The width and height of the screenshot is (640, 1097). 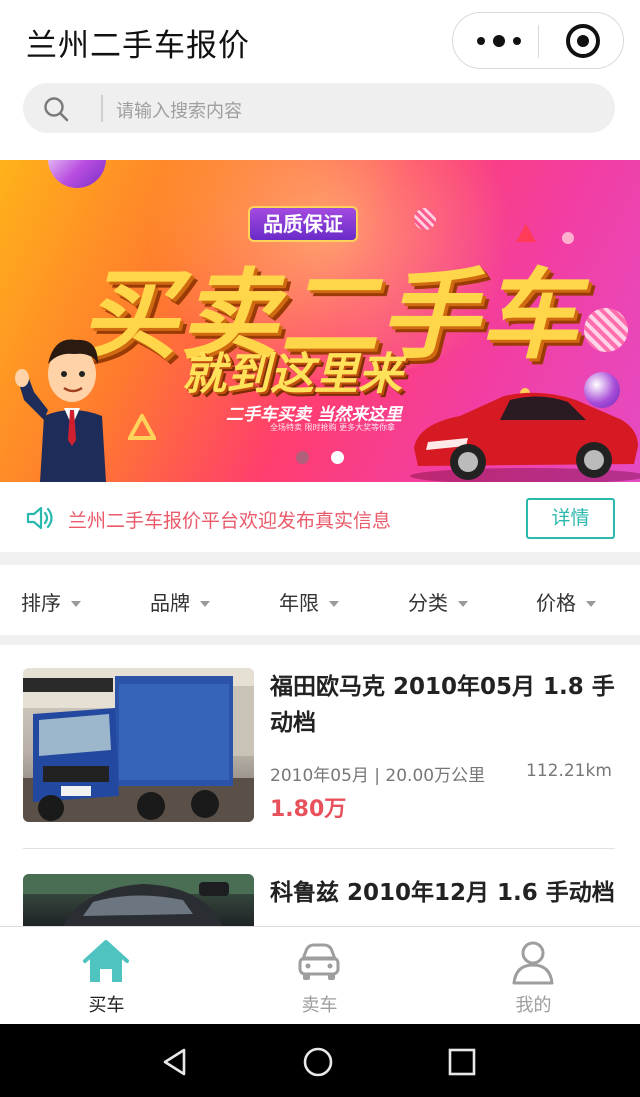 I want to click on tab-label: 卖车, so click(x=319, y=1005).